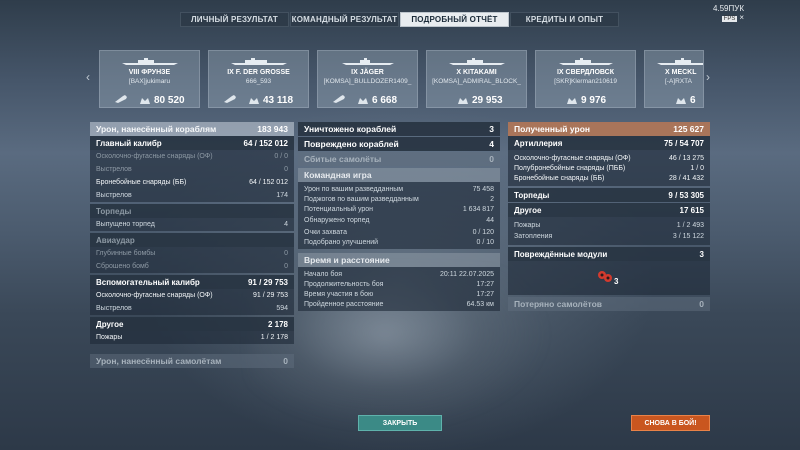 The height and width of the screenshot is (450, 800). Describe the element at coordinates (399, 209) in the screenshot. I see `stat-row: Потенциальный урон 1 634 817` at that location.